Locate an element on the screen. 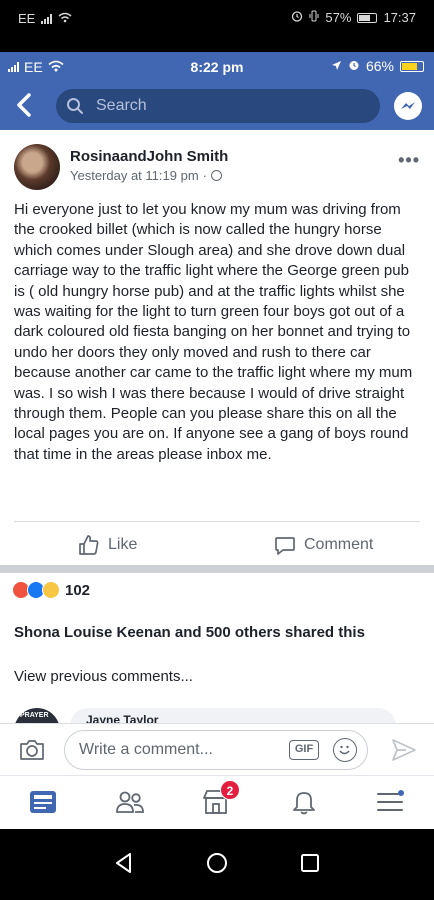 The image size is (434, 900). comment-composer: Write a comment... GIF is located at coordinates (217, 749).